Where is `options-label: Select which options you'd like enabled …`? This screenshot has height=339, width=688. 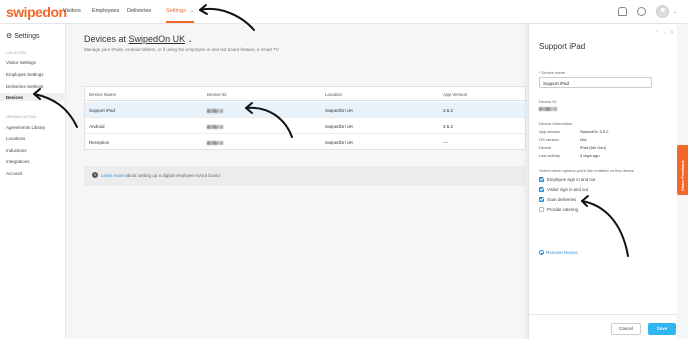 options-label: Select which options you'd like enabled … is located at coordinates (587, 170).